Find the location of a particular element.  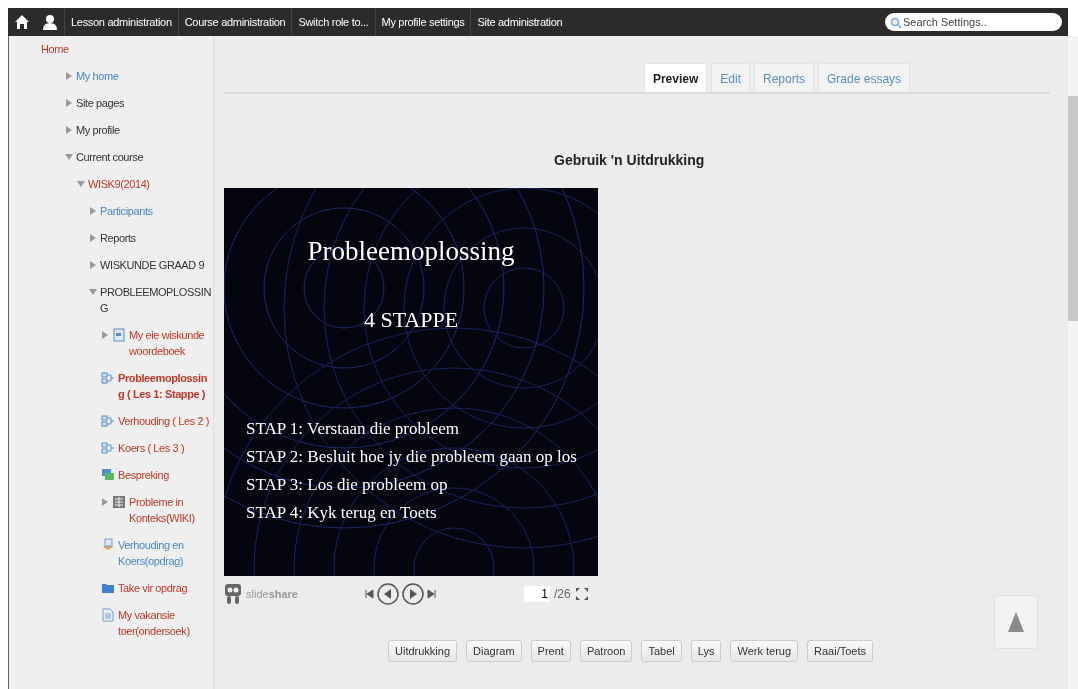

up-triangle-icon is located at coordinates (1016, 622).